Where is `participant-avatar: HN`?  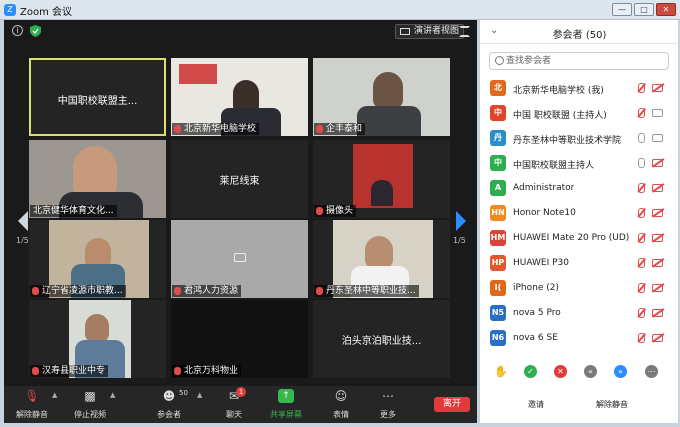
participant-avatar: HN is located at coordinates (498, 213).